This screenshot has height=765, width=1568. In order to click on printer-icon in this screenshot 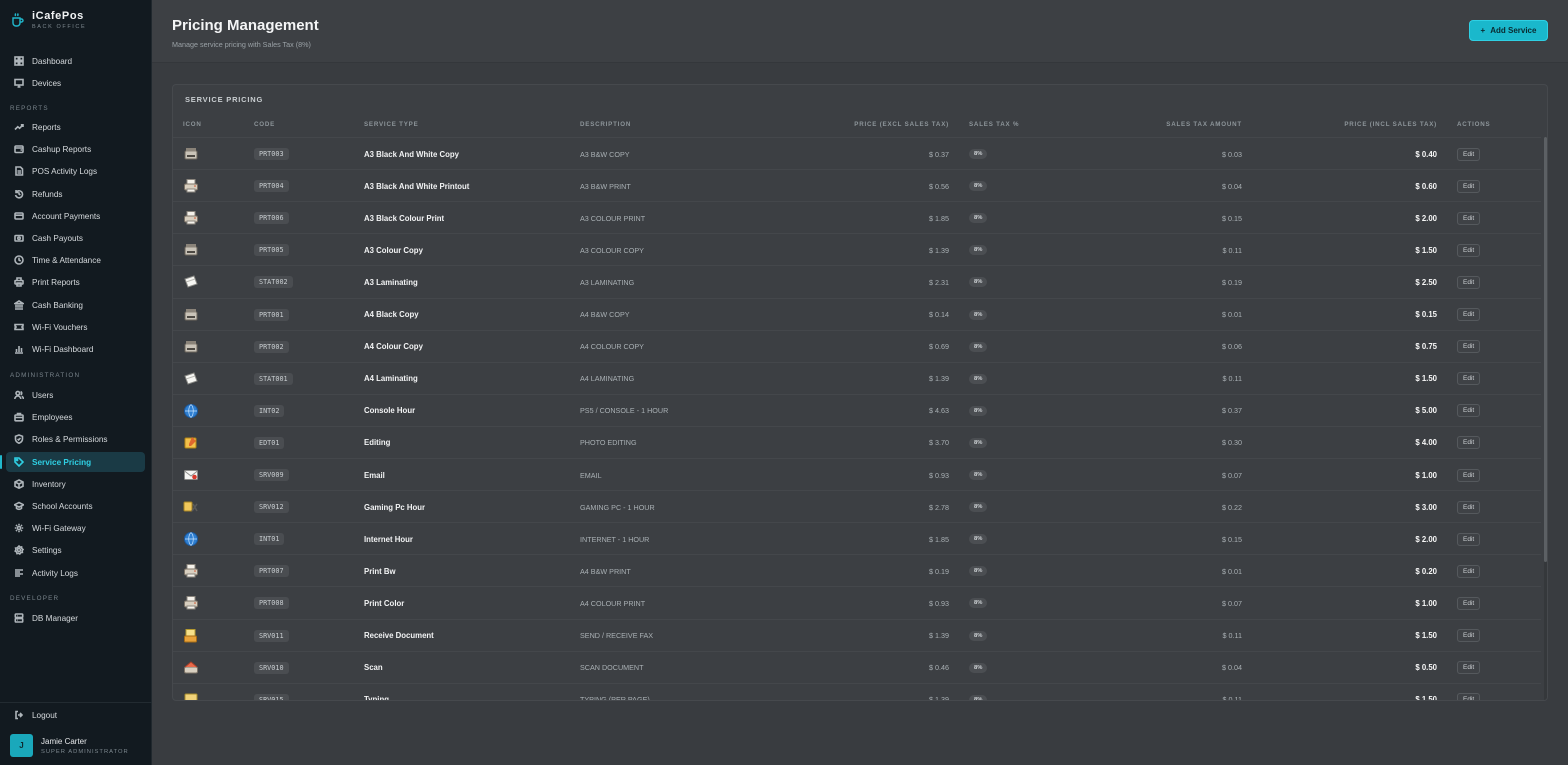, I will do `click(191, 603)`.